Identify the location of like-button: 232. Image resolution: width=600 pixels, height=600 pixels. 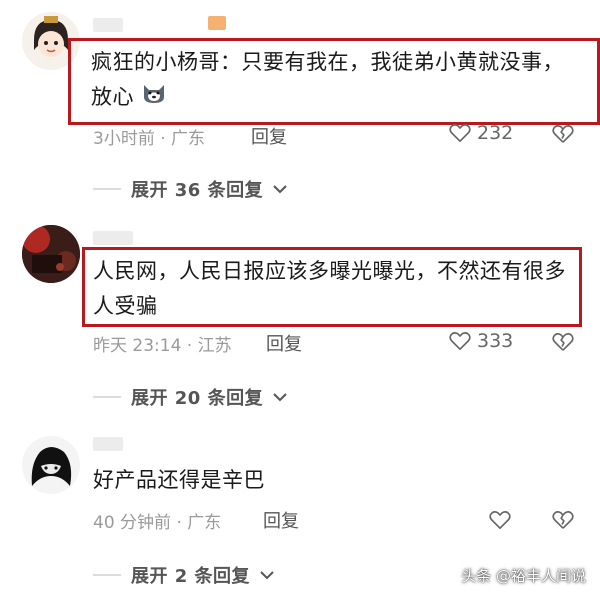
(481, 133).